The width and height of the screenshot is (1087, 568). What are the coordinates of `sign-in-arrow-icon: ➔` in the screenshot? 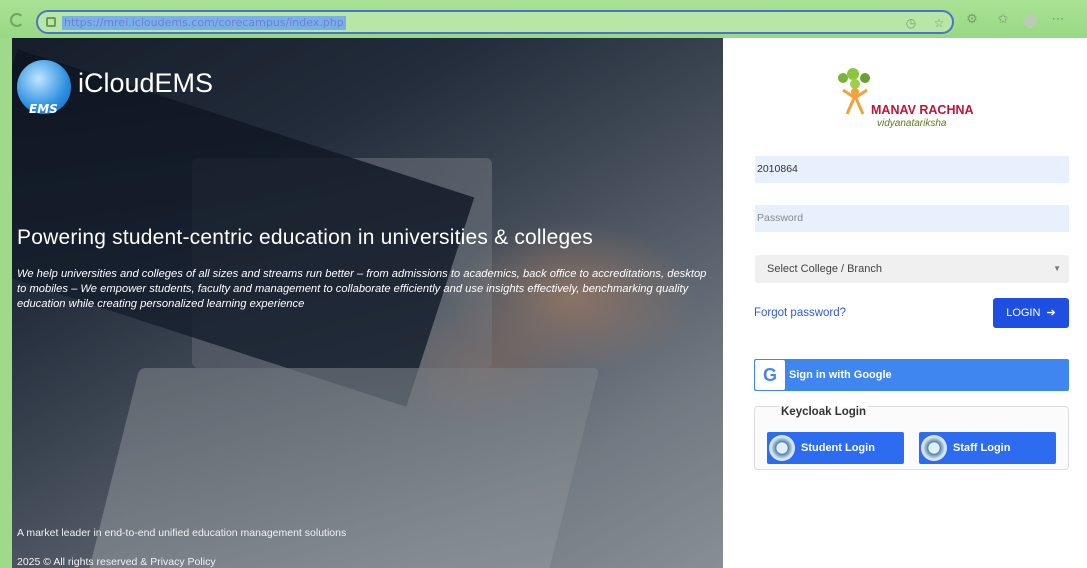 It's located at (1049, 313).